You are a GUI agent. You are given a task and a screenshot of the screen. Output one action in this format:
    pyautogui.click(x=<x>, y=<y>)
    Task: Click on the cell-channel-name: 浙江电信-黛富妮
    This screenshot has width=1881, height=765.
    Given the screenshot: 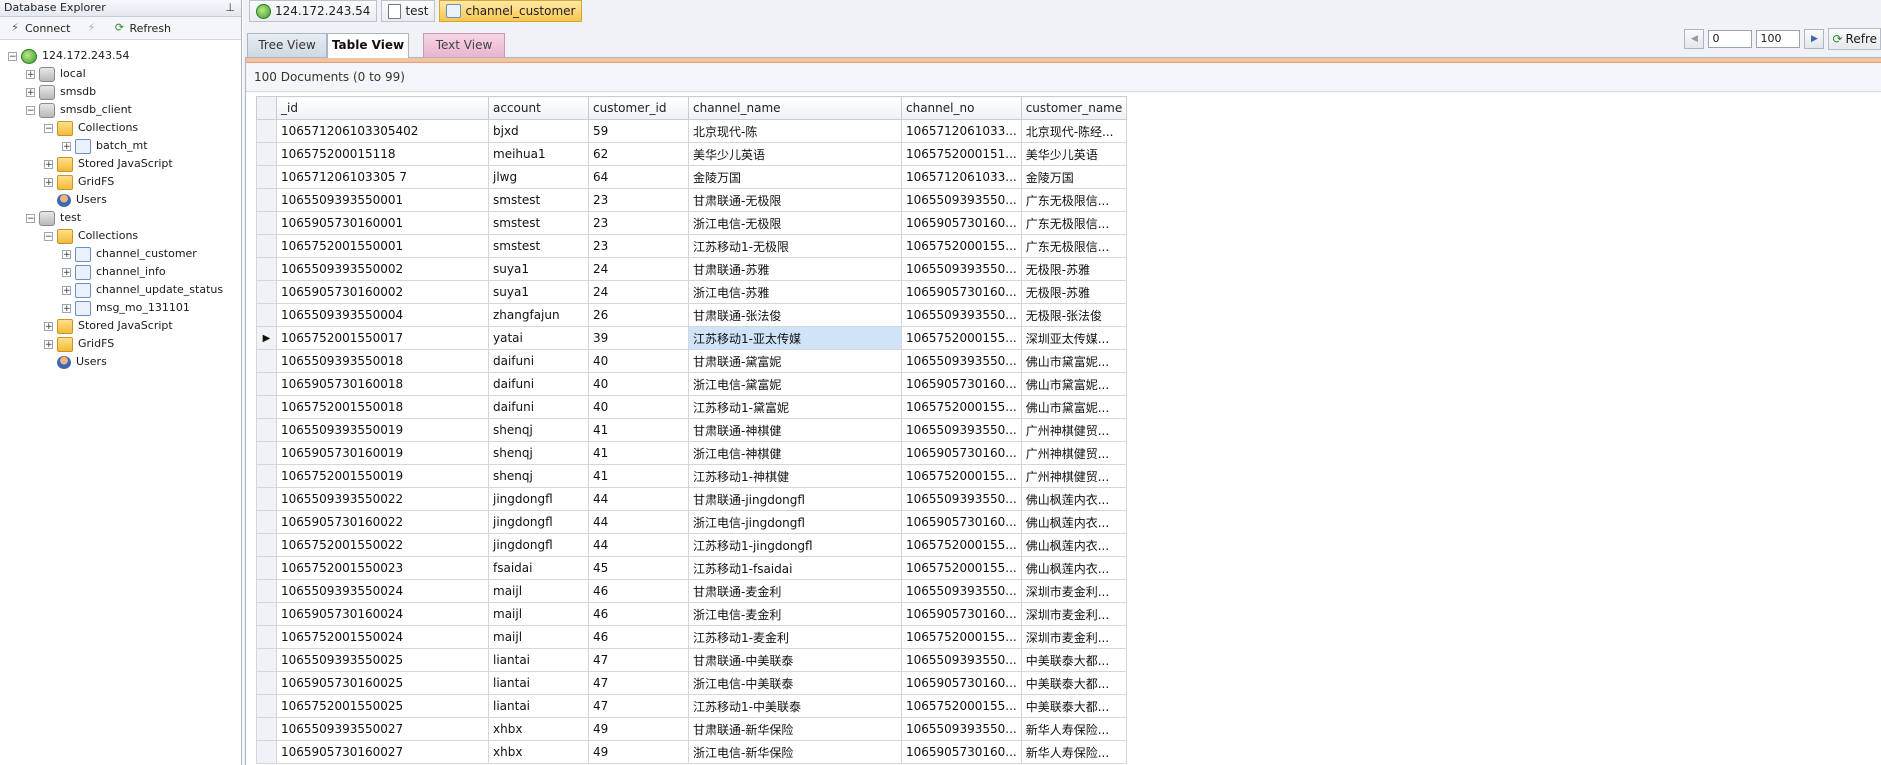 What is the action you would take?
    pyautogui.click(x=795, y=384)
    